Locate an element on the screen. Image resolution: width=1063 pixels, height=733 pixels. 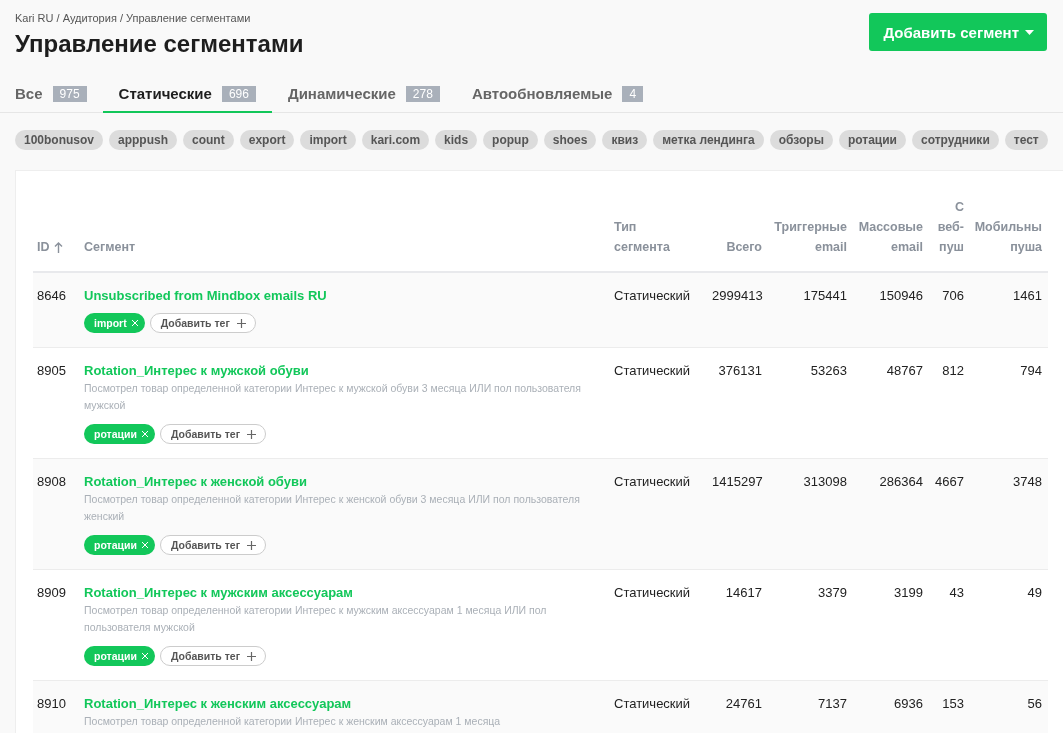
count-value: 313098 is located at coordinates (825, 481).